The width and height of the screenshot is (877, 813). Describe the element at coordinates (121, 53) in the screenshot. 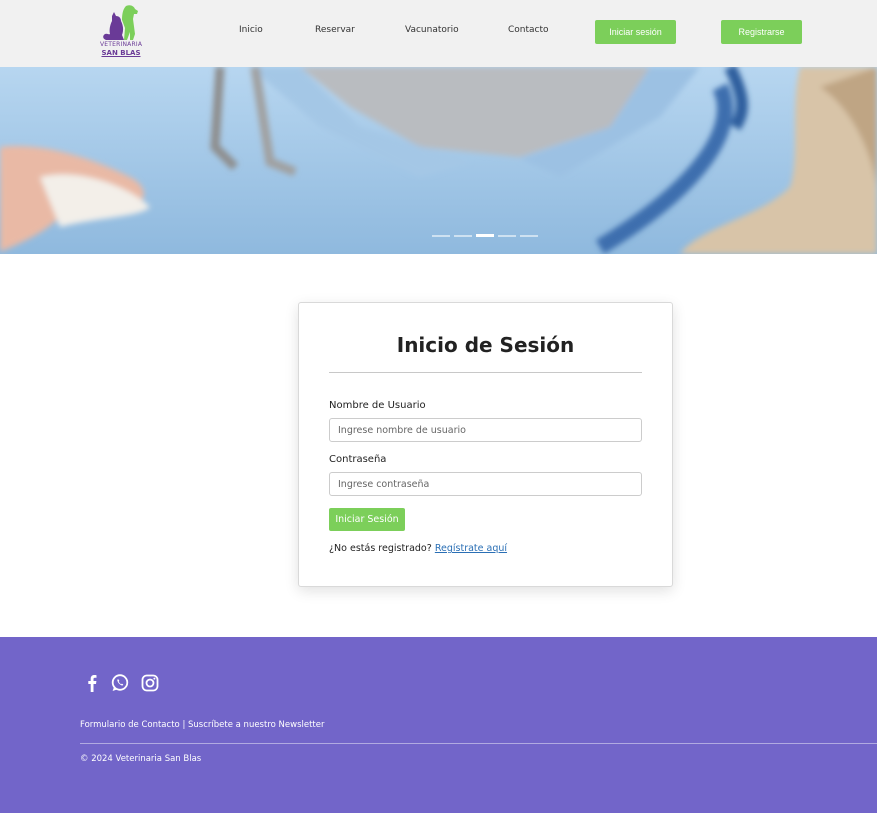

I see `logo-text-line2: SAN BLAS` at that location.